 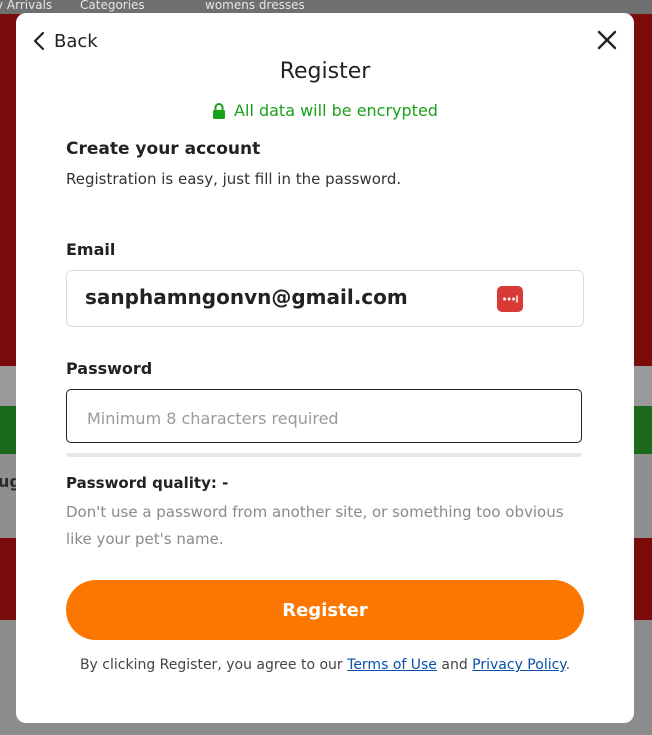 What do you see at coordinates (518, 665) in the screenshot?
I see `privacy-policy-link: Privacy Policy` at bounding box center [518, 665].